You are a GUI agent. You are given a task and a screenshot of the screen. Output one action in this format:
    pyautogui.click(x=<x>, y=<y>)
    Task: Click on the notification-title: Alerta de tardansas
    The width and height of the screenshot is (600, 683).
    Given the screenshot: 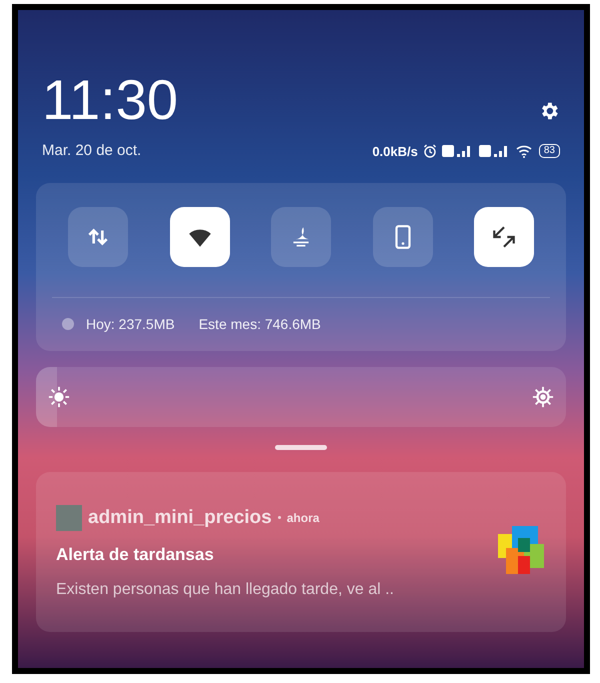 What is the action you would take?
    pyautogui.click(x=135, y=555)
    